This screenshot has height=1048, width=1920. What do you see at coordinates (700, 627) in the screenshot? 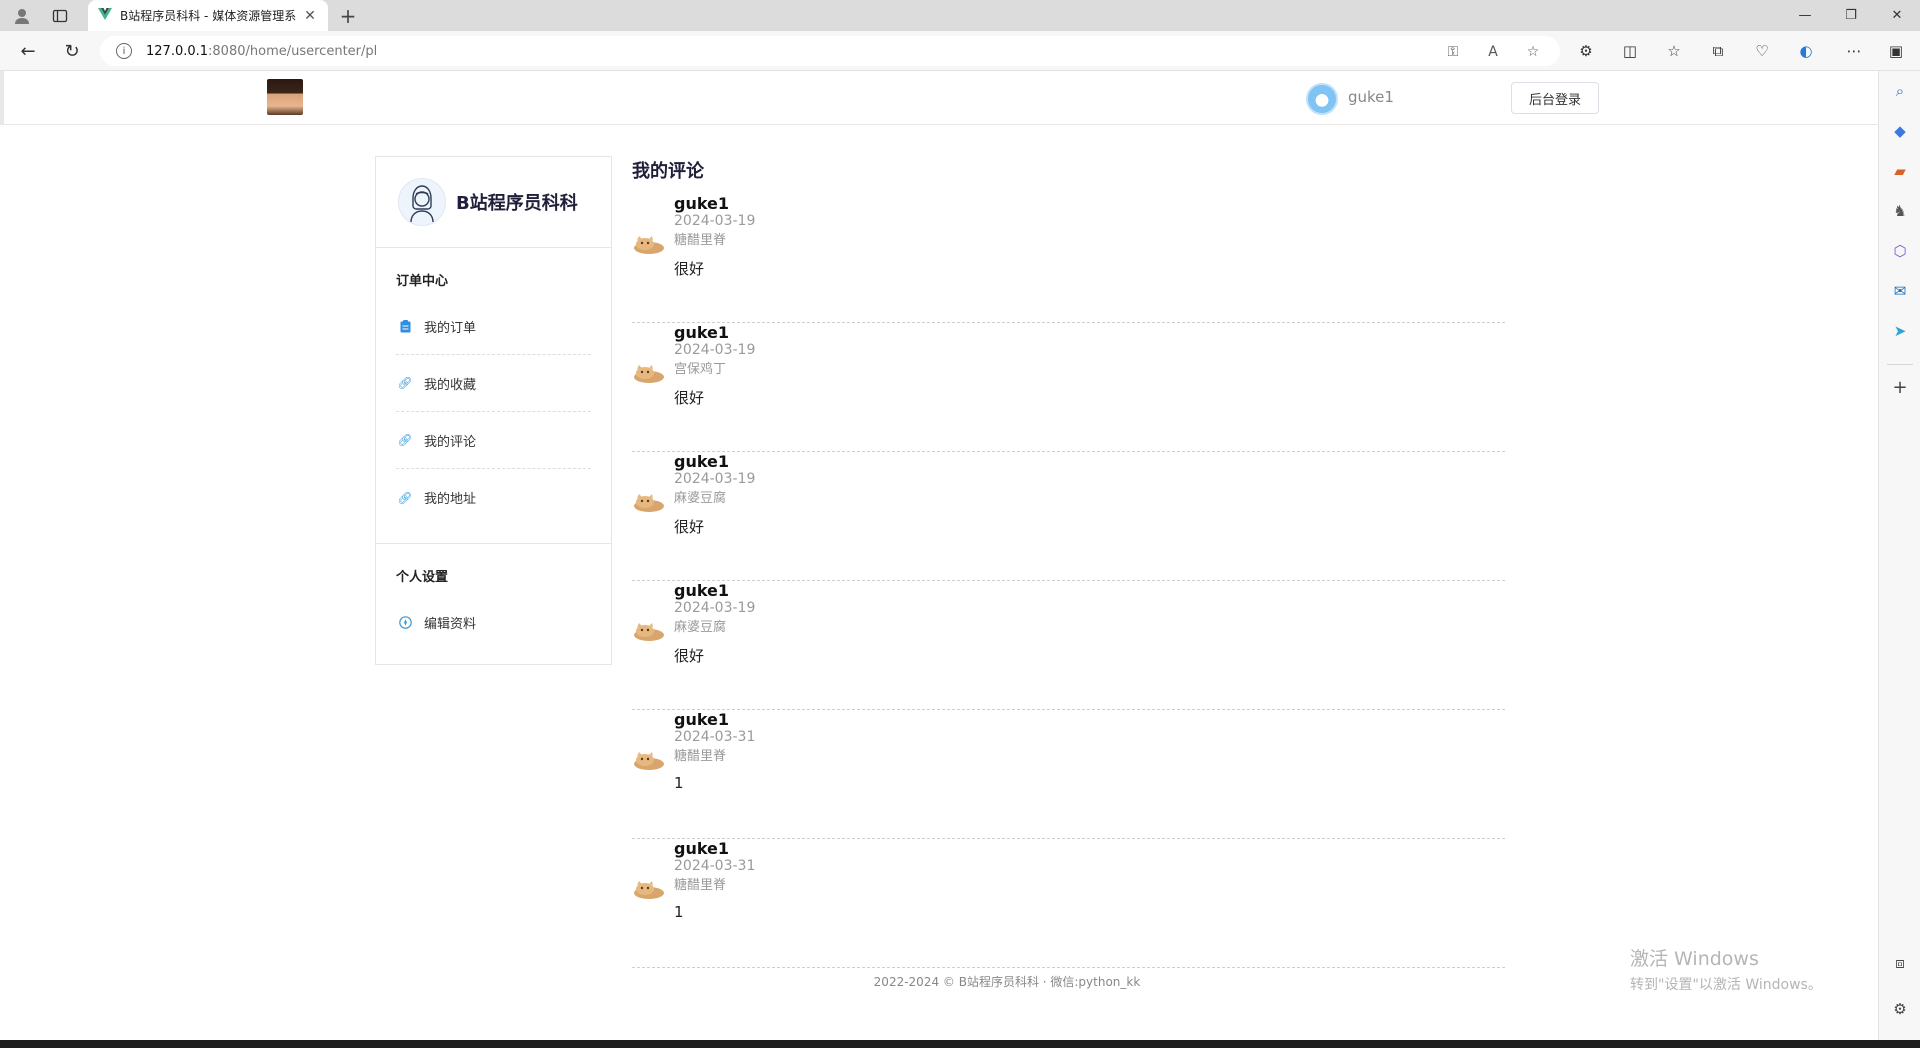
I see `comment-dish: 麻婆豆腐` at bounding box center [700, 627].